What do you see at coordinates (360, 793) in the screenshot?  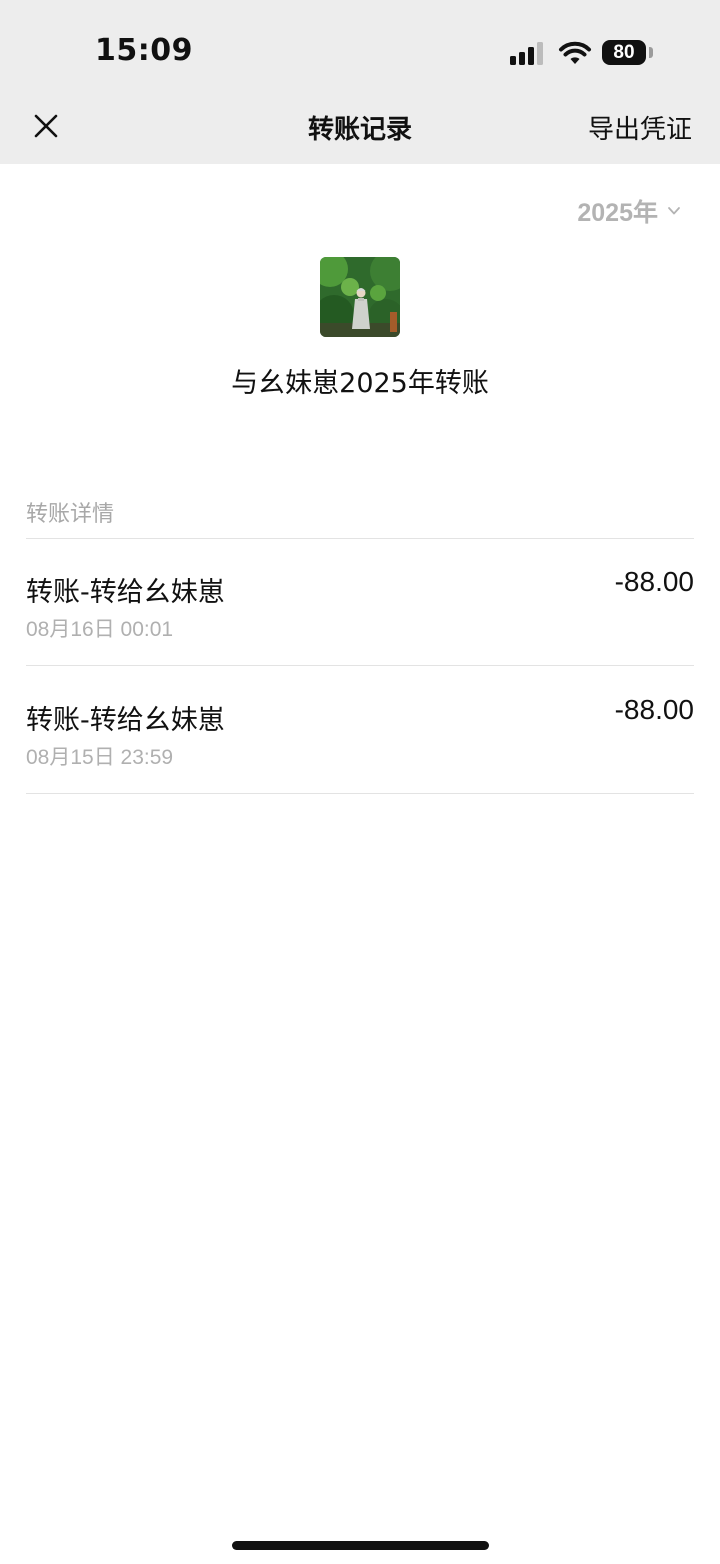 I see `divider` at bounding box center [360, 793].